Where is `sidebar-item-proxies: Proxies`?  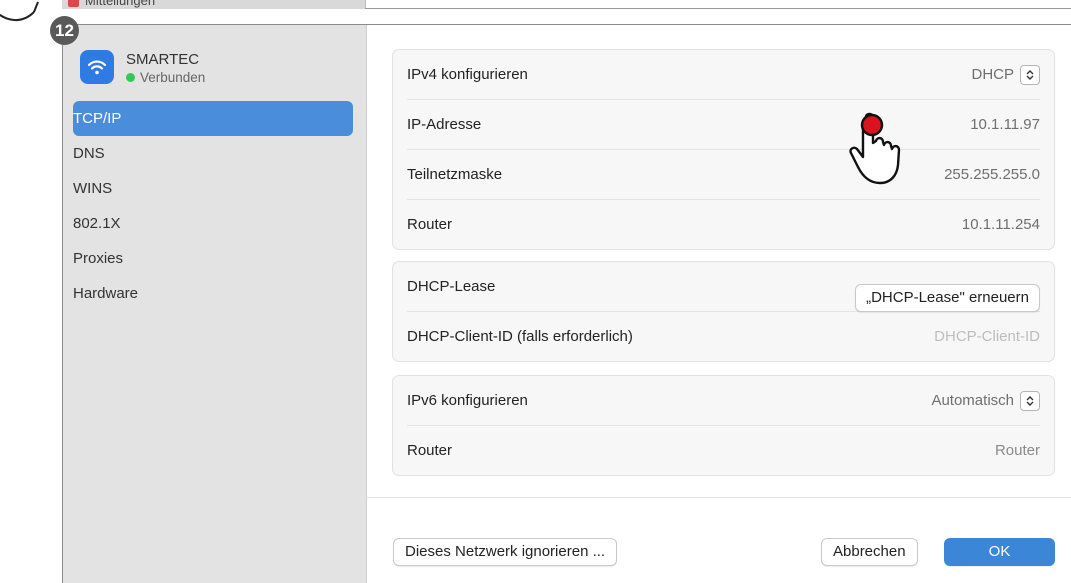
sidebar-item-proxies: Proxies is located at coordinates (213, 258).